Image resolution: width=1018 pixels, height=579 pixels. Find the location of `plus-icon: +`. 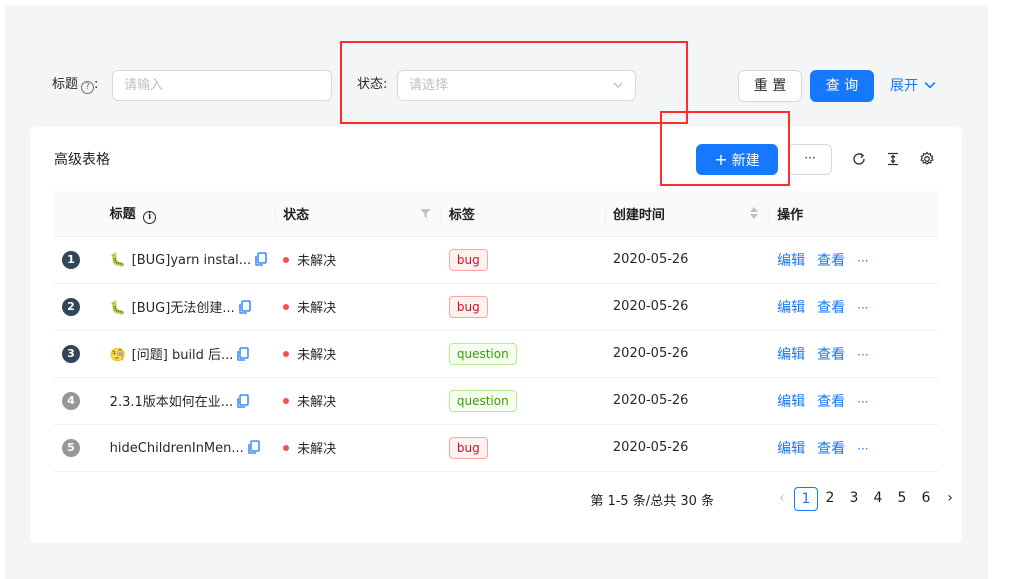

plus-icon: + is located at coordinates (721, 159).